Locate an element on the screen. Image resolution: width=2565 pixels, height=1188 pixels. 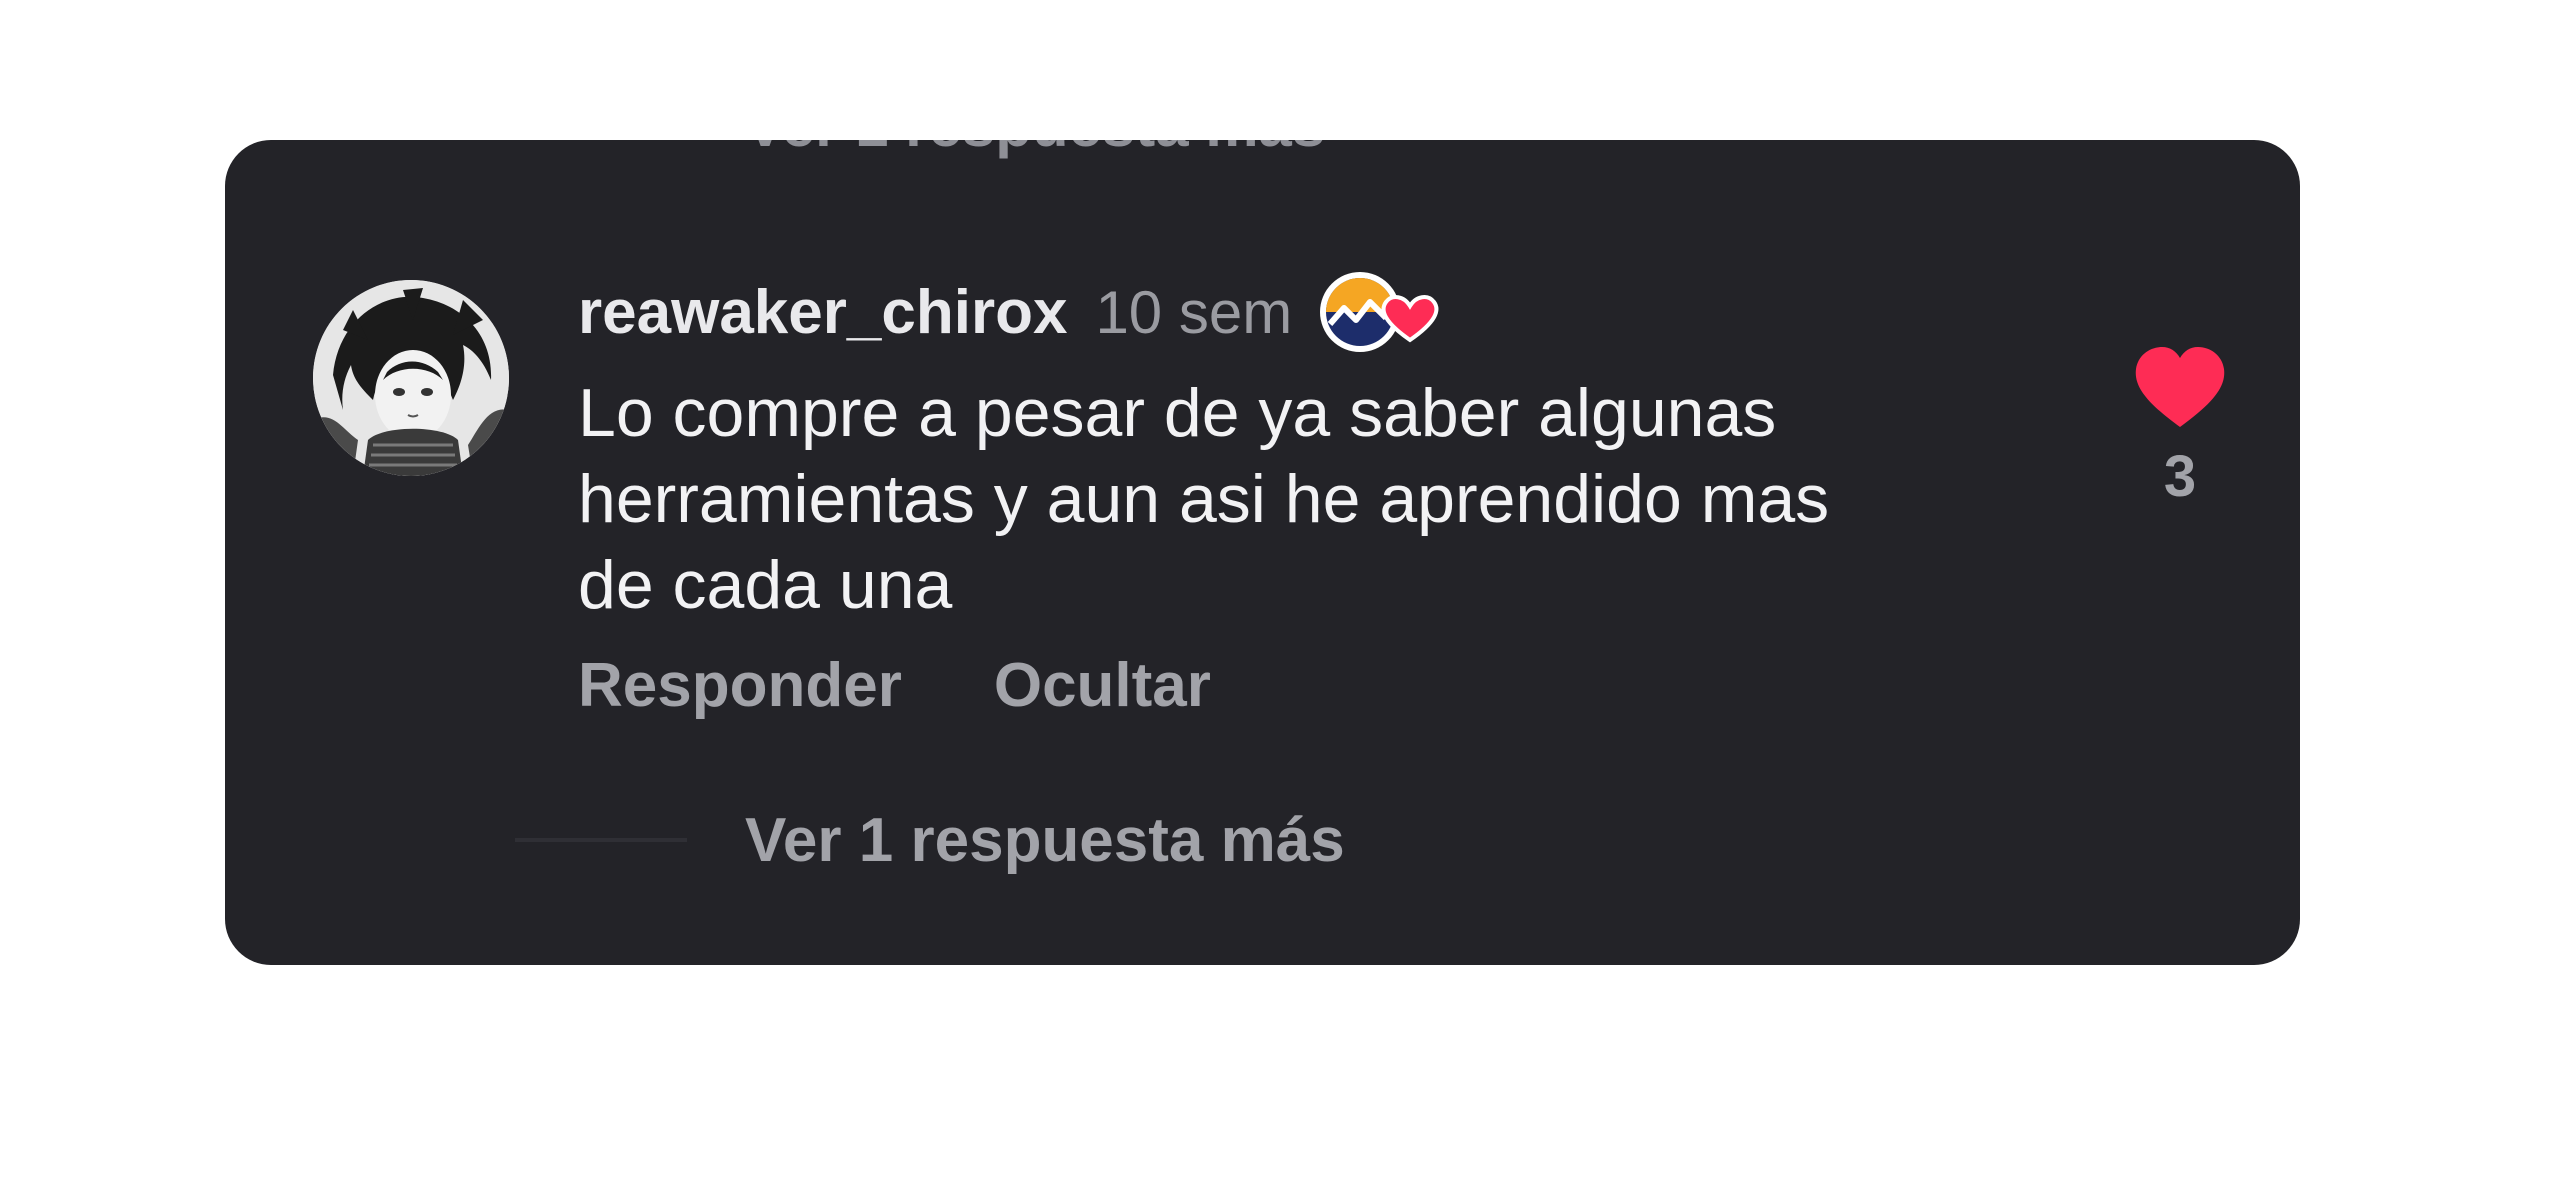
comment-header: reawaker_chirox 10 sem is located at coordinates (1010, 312).